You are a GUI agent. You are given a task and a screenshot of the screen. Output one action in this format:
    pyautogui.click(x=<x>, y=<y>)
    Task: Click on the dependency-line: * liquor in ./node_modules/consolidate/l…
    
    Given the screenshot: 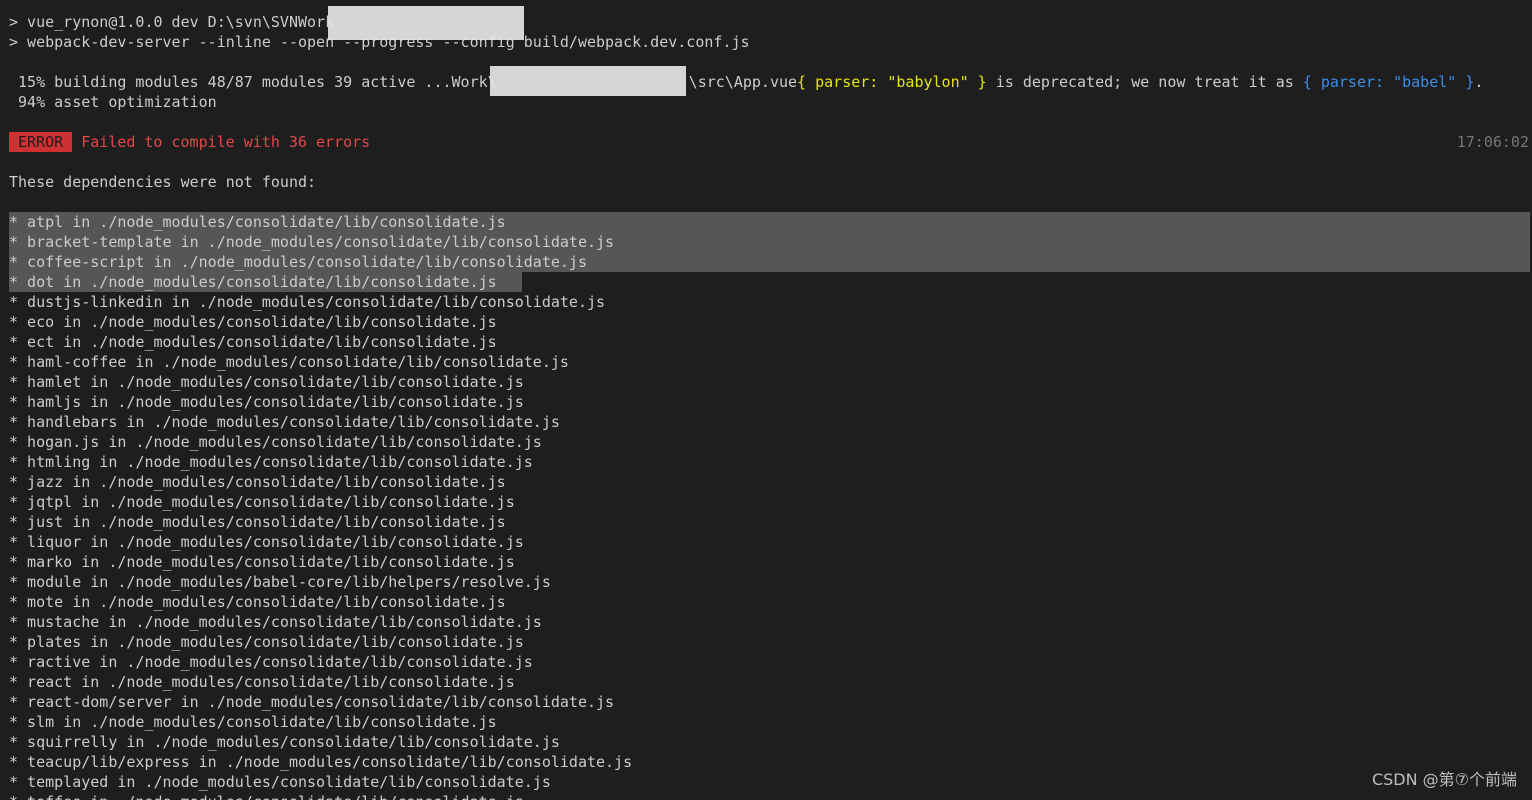 What is the action you would take?
    pyautogui.click(x=266, y=542)
    